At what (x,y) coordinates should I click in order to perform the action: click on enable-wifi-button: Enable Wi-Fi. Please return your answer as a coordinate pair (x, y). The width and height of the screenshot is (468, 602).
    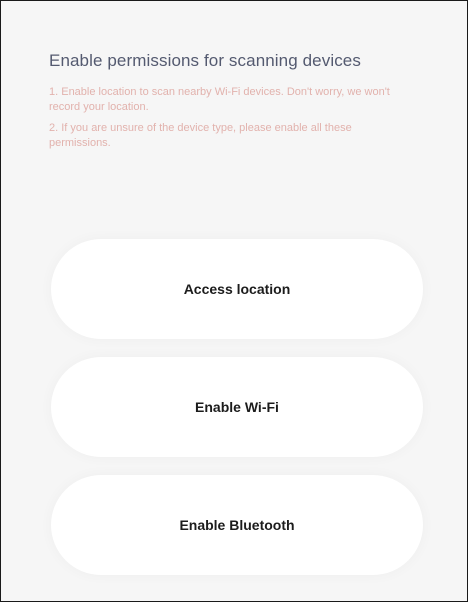
    Looking at the image, I should click on (237, 407).